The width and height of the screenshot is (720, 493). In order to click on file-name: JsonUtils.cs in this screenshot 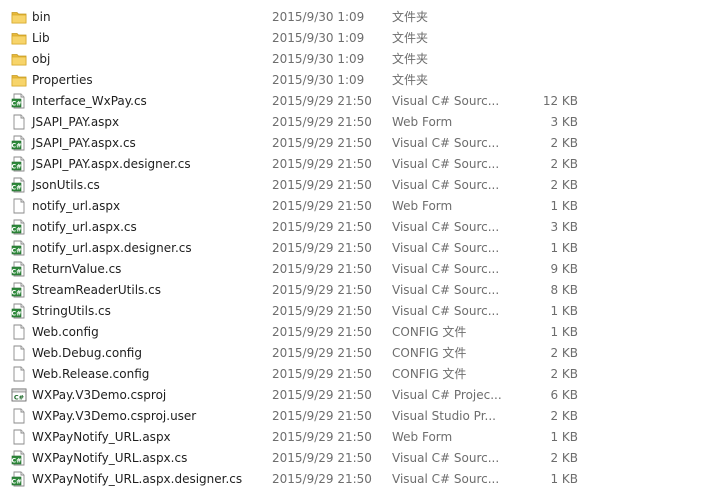, I will do `click(66, 185)`.